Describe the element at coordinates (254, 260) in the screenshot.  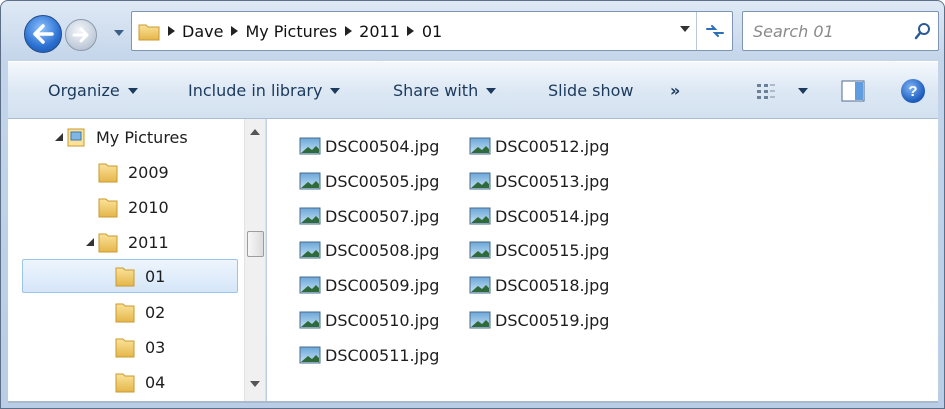
I see `navigation-scrollbar` at that location.